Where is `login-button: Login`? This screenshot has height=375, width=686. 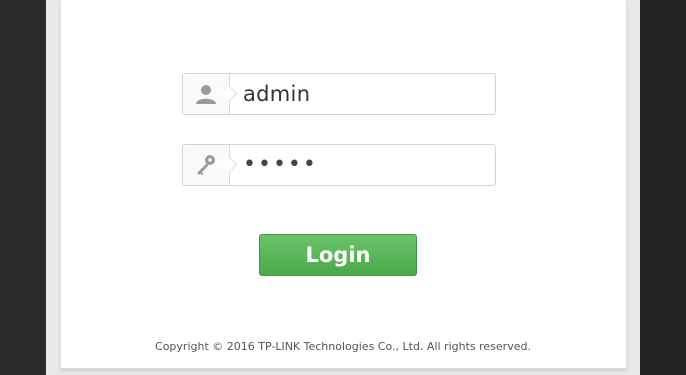 login-button: Login is located at coordinates (338, 255).